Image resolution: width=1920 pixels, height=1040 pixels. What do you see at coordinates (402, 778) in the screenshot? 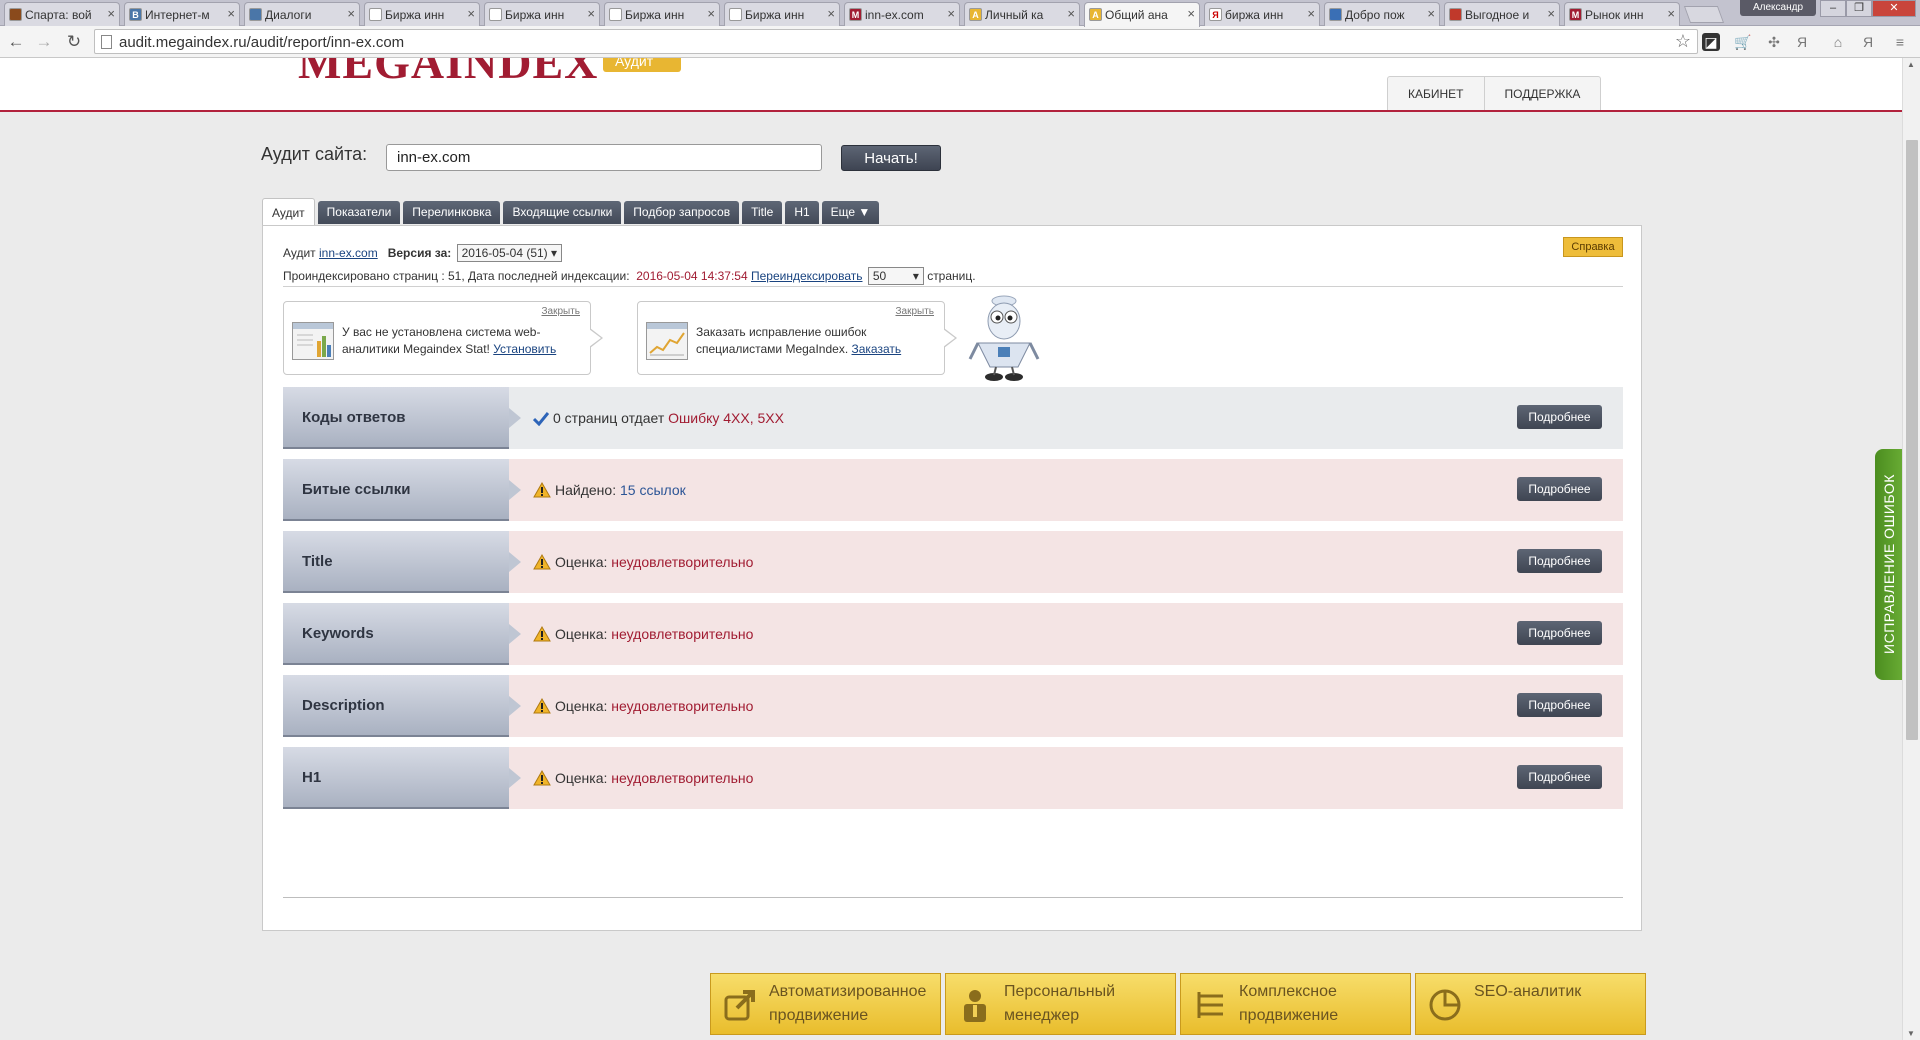
I see `check-label: H1` at bounding box center [402, 778].